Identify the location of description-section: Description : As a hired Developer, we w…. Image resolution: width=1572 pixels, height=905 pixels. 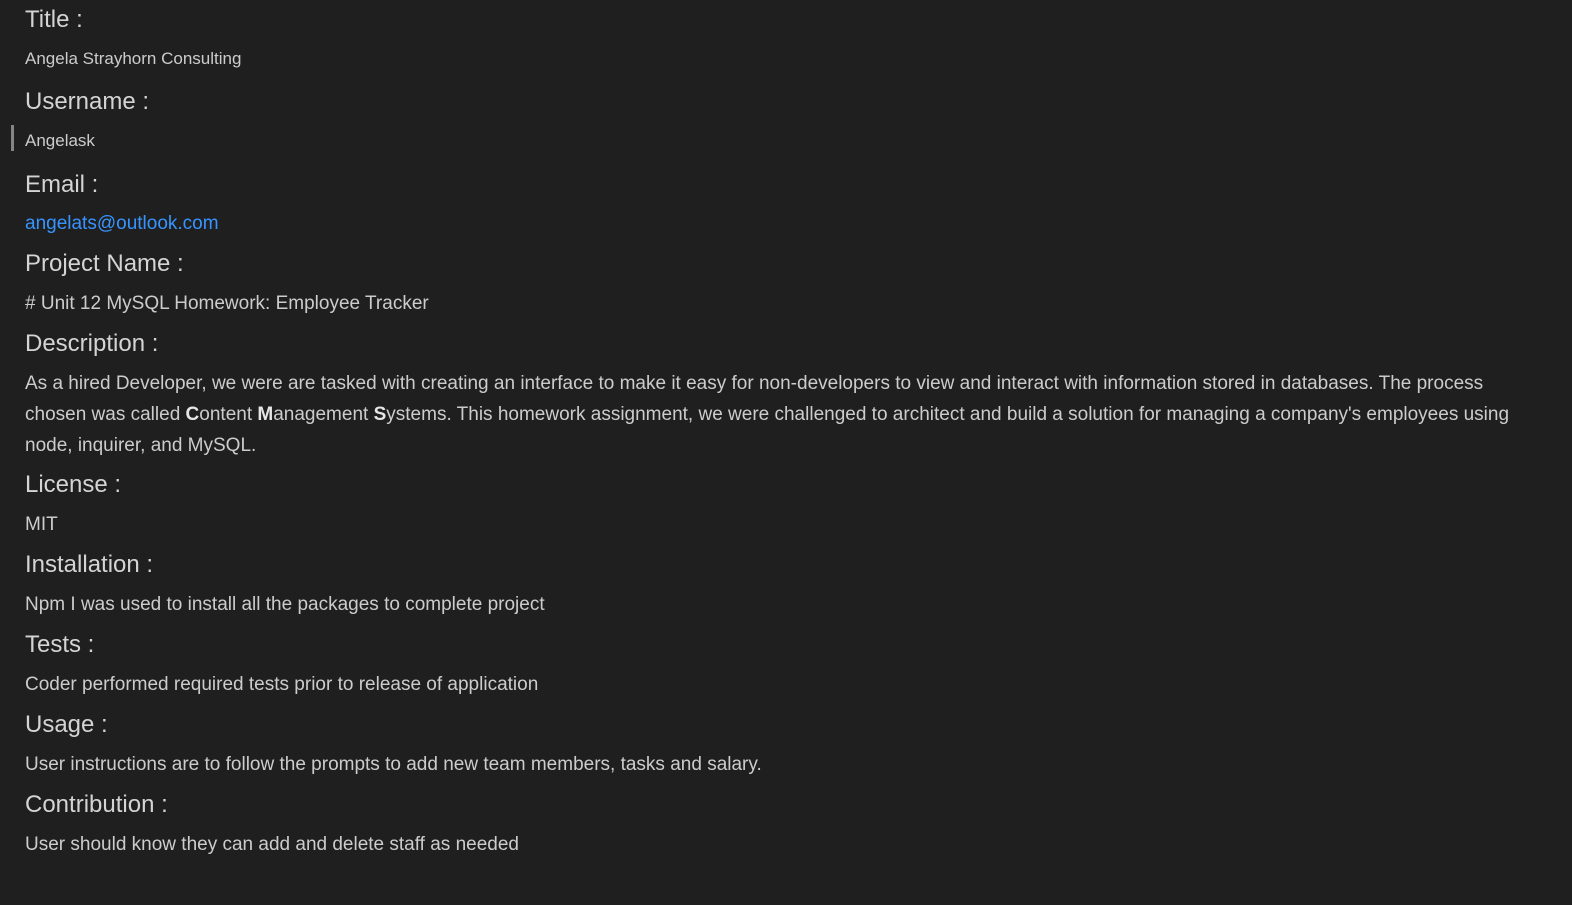
(777, 394).